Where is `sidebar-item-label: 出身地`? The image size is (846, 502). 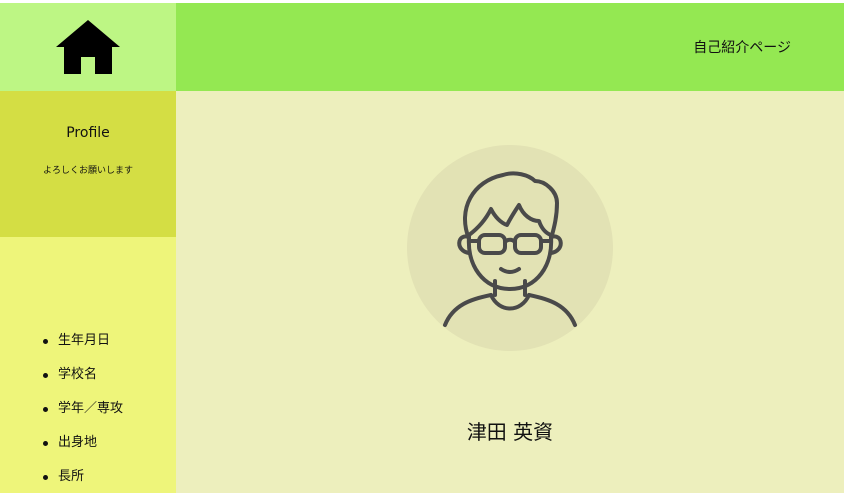
sidebar-item-label: 出身地 is located at coordinates (78, 442).